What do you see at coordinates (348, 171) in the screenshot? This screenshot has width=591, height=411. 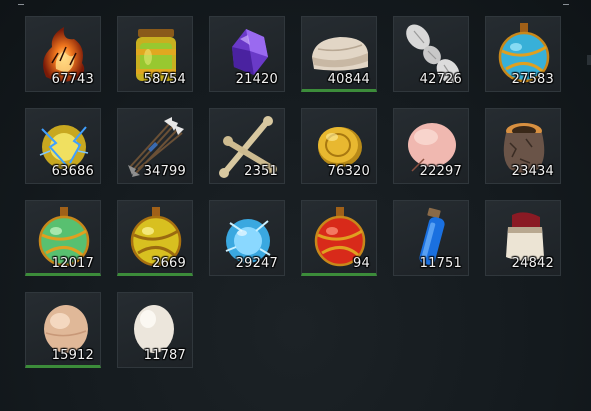 I see `item-count: 76320` at bounding box center [348, 171].